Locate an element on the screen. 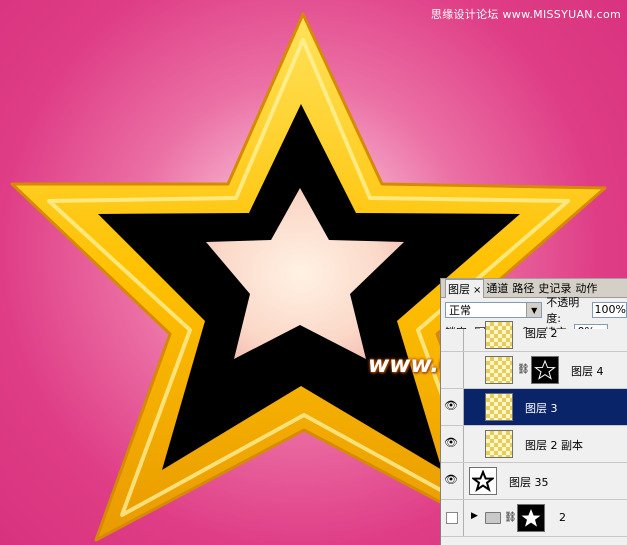  blend-opacity-row: 正常 ▼ 不透明度: 100% is located at coordinates (534, 310).